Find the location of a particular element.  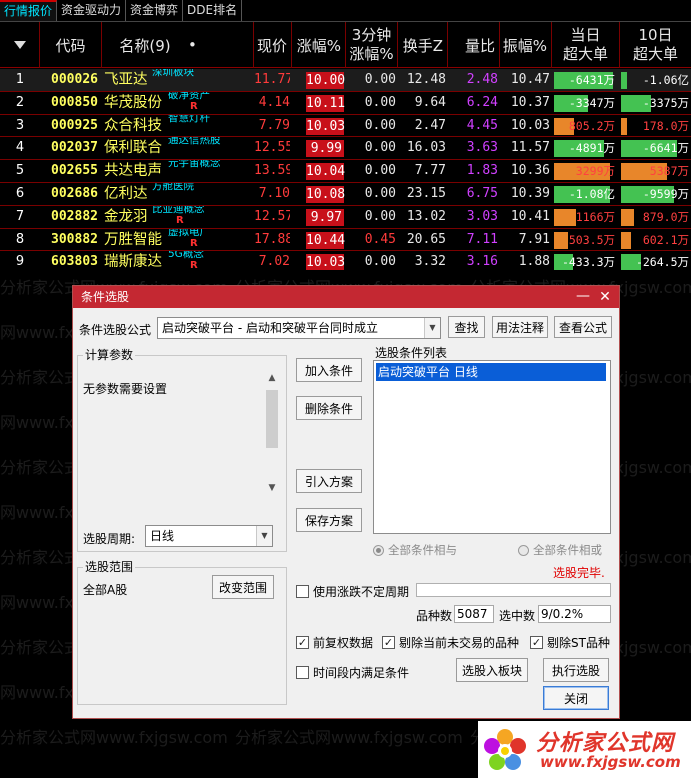

stock-code: 300882 is located at coordinates (69, 240).